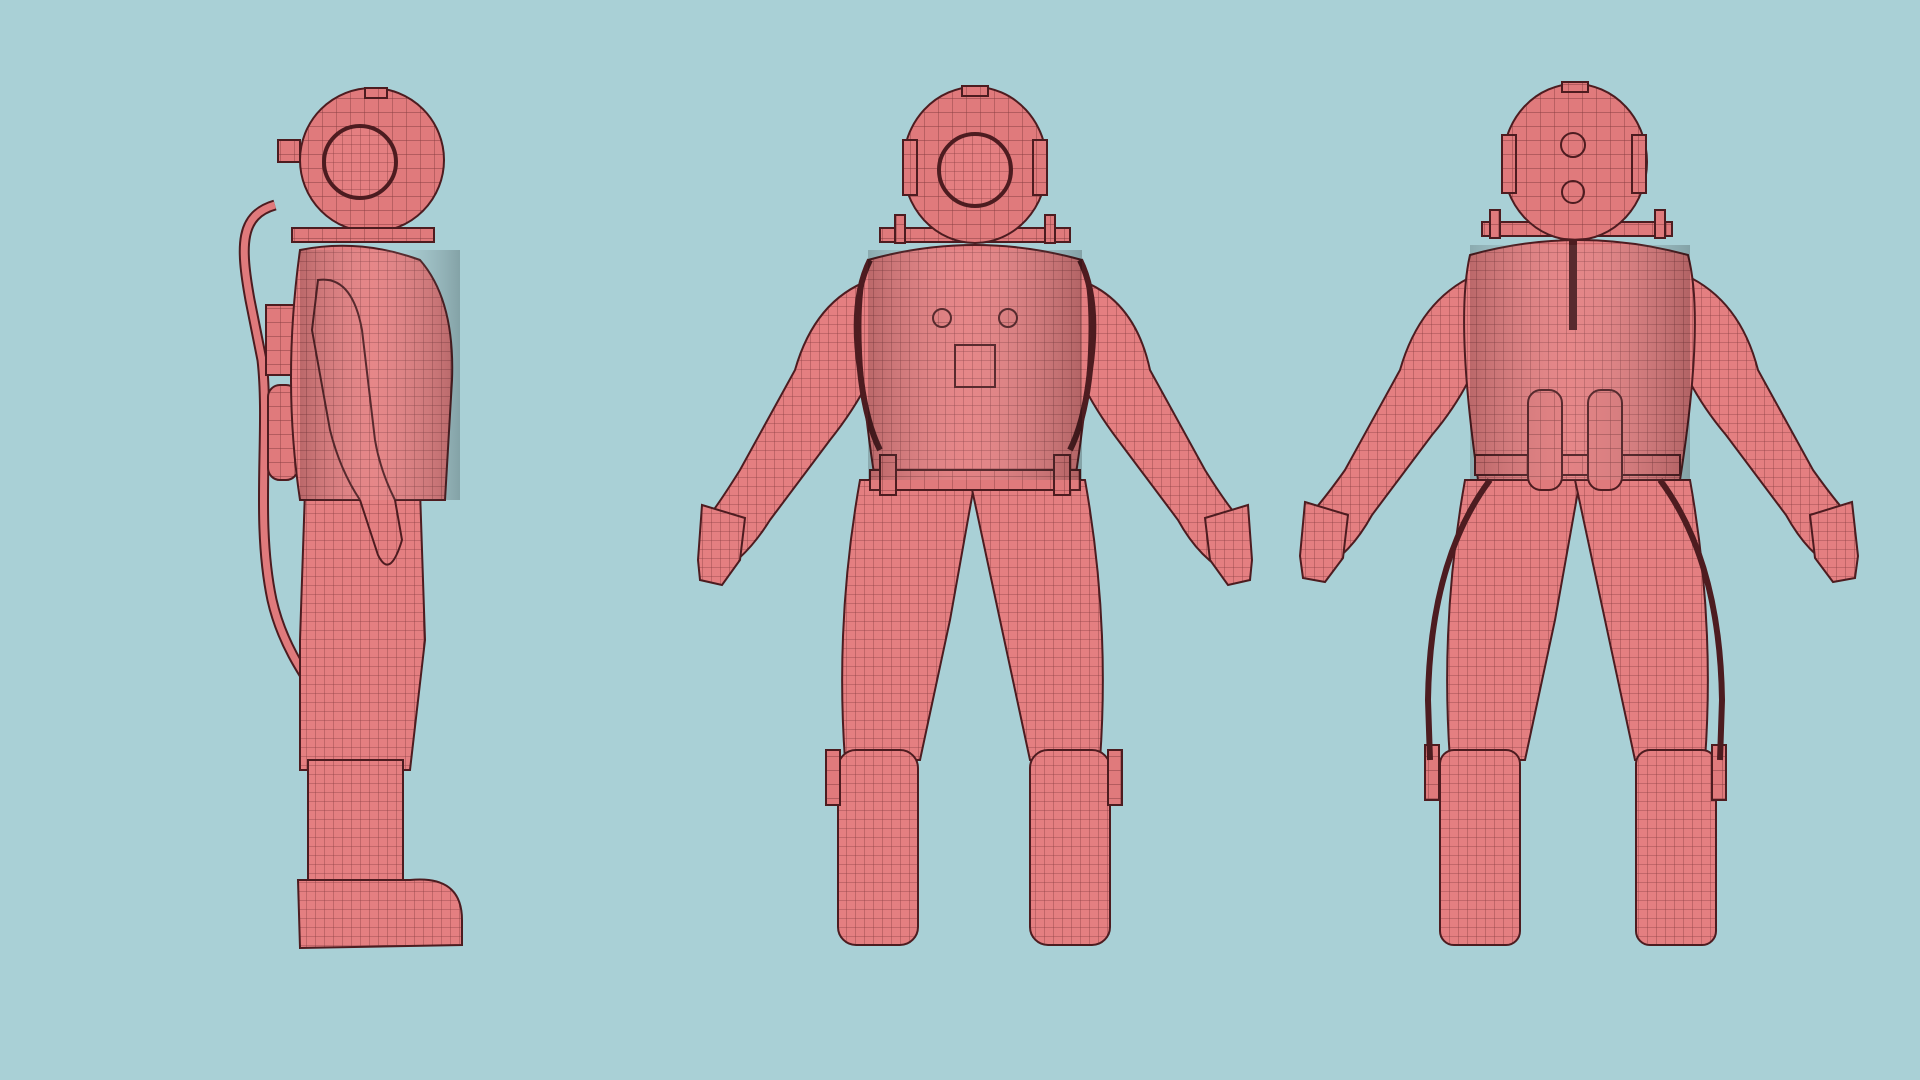 Image resolution: width=1920 pixels, height=1080 pixels. Describe the element at coordinates (1834, 542) in the screenshot. I see `back-right-glove` at that location.